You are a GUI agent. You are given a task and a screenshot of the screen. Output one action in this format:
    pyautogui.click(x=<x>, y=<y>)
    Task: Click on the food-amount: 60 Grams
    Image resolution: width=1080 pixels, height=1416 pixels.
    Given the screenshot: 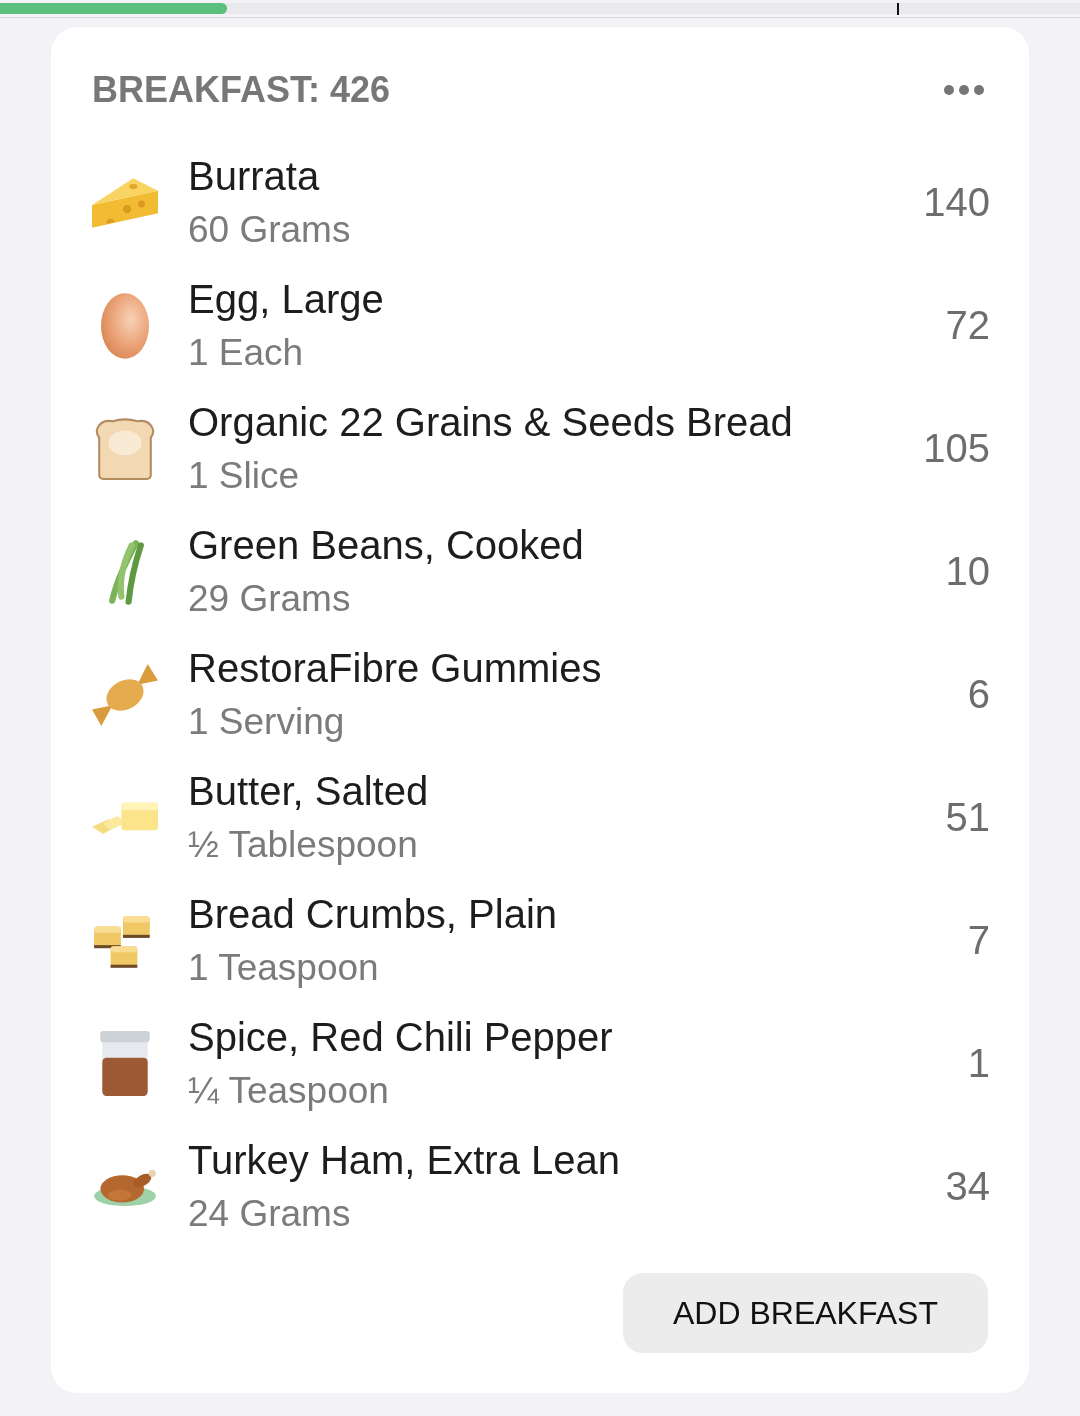 What is the action you would take?
    pyautogui.click(x=269, y=229)
    